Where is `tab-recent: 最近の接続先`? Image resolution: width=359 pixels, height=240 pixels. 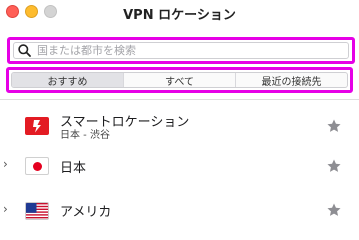
tab-recent: 最近の接続先 is located at coordinates (291, 80).